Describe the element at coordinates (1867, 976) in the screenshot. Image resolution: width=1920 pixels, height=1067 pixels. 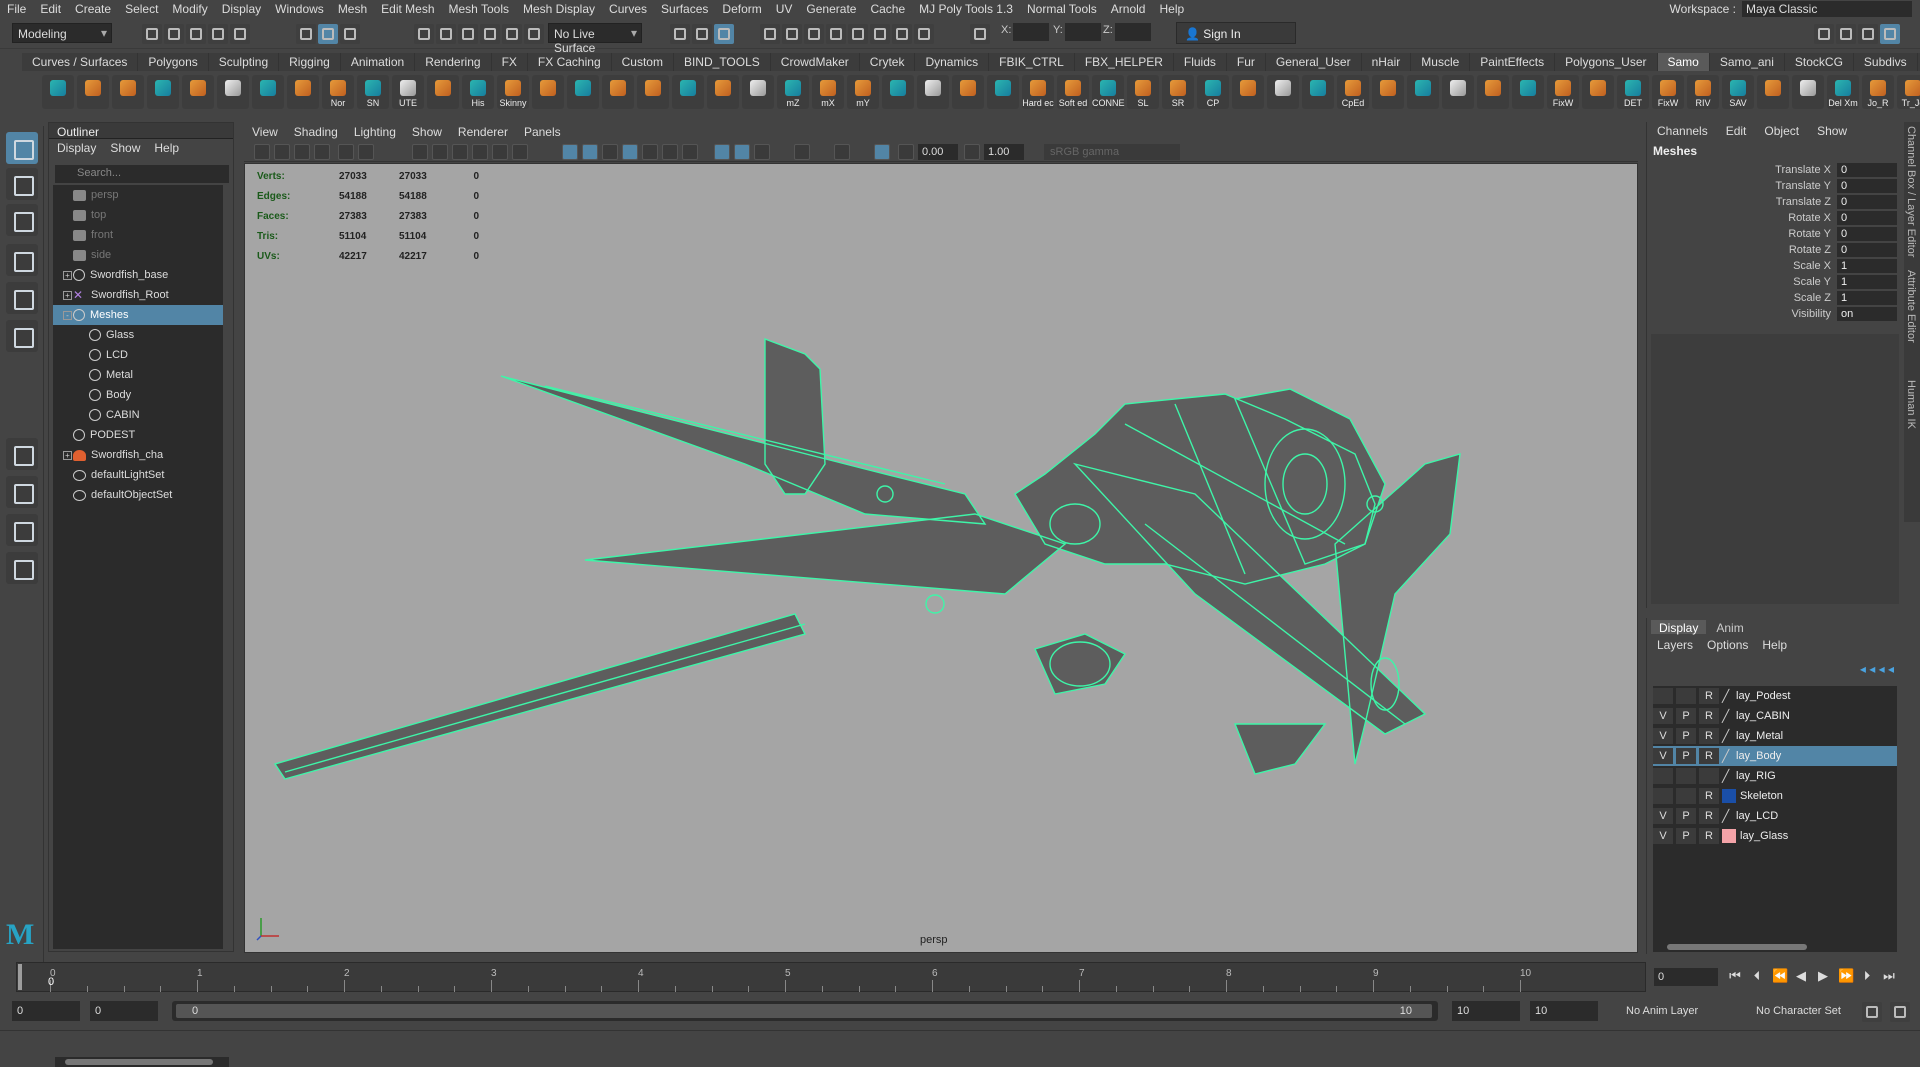
I see `step-forward-frame-icon: ⏵` at that location.